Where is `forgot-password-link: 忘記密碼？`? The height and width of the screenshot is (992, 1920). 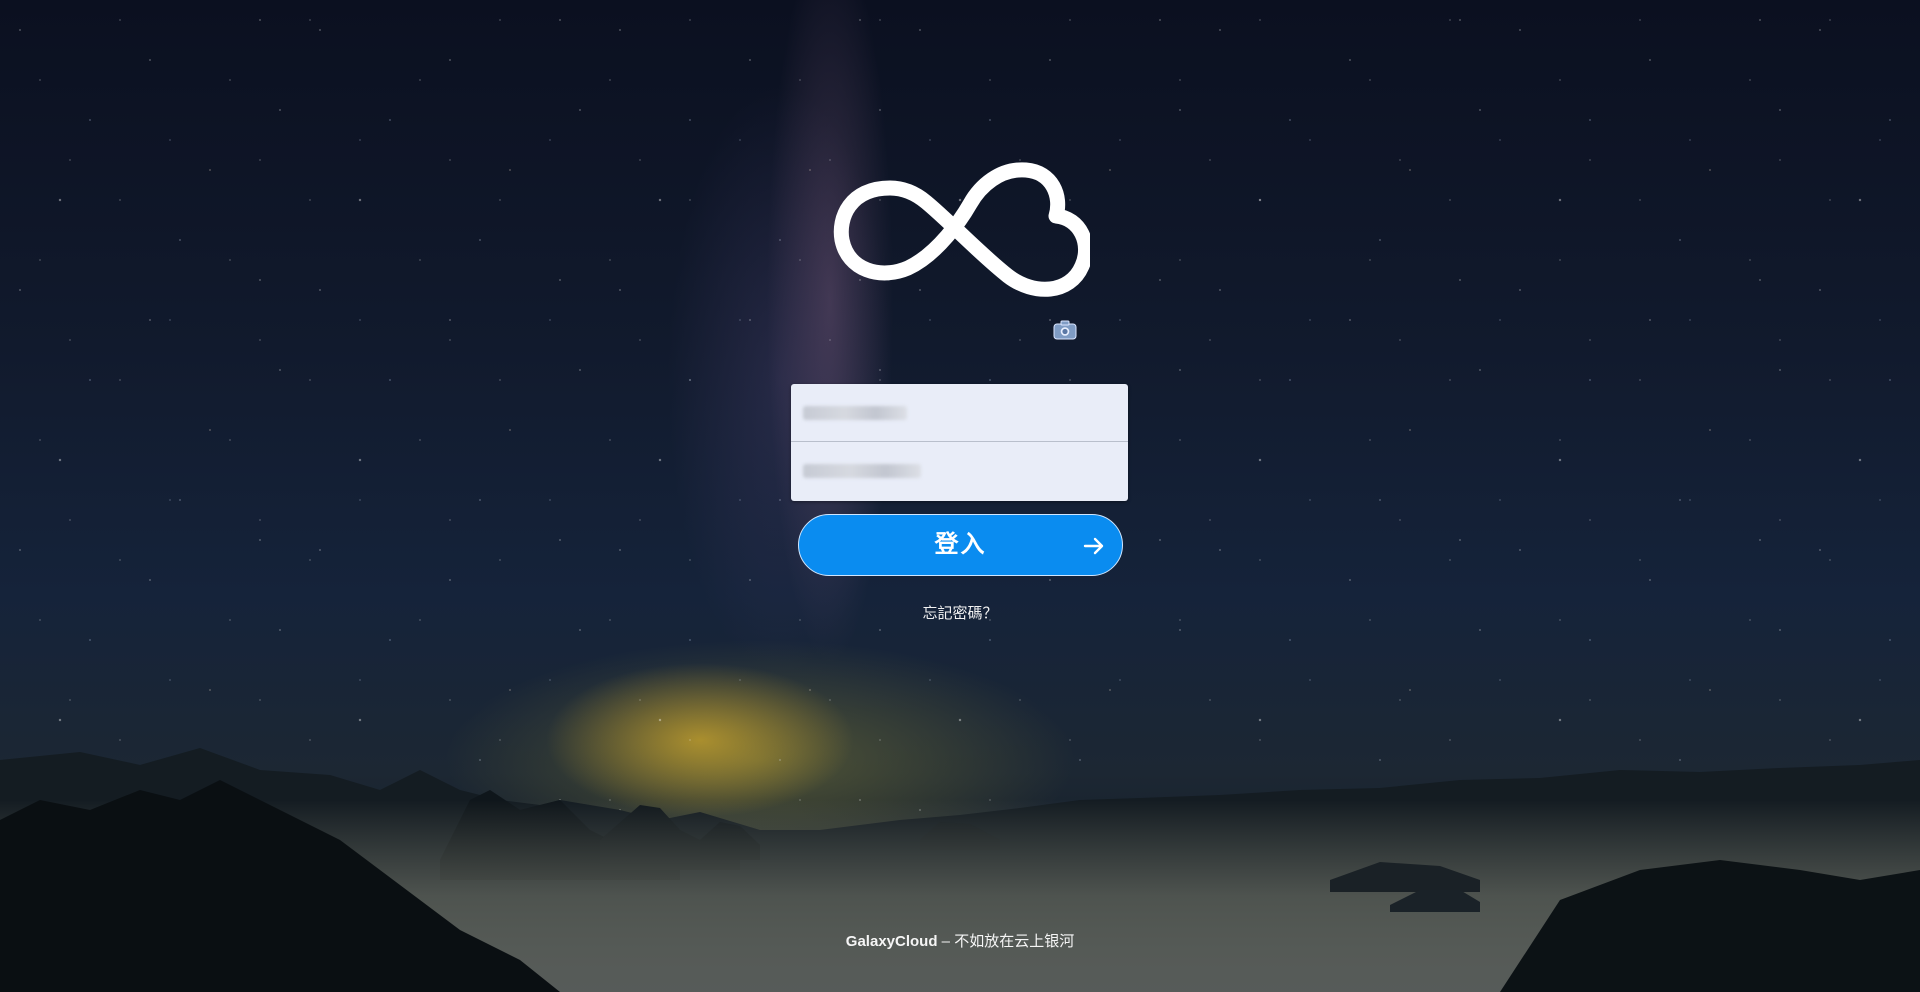
forgot-password-link: 忘記密碼？ is located at coordinates (960, 612).